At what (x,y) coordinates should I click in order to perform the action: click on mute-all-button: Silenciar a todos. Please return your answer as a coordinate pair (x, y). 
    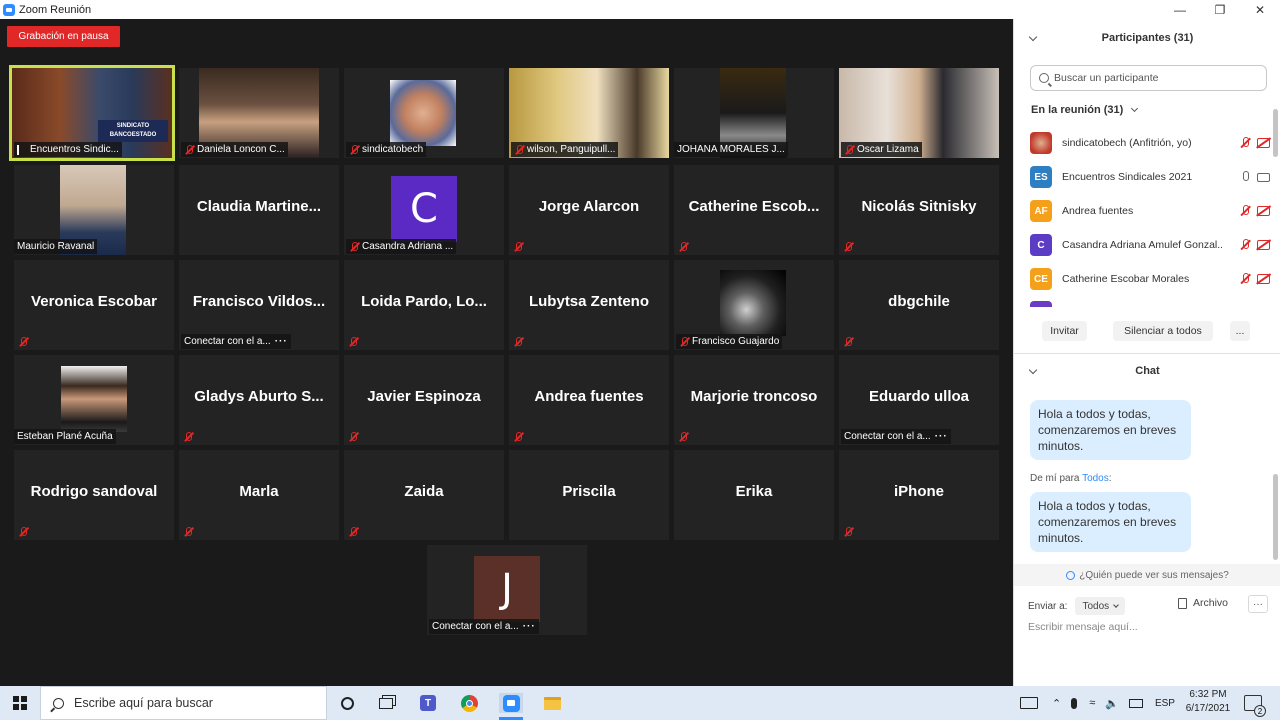
    Looking at the image, I should click on (1163, 331).